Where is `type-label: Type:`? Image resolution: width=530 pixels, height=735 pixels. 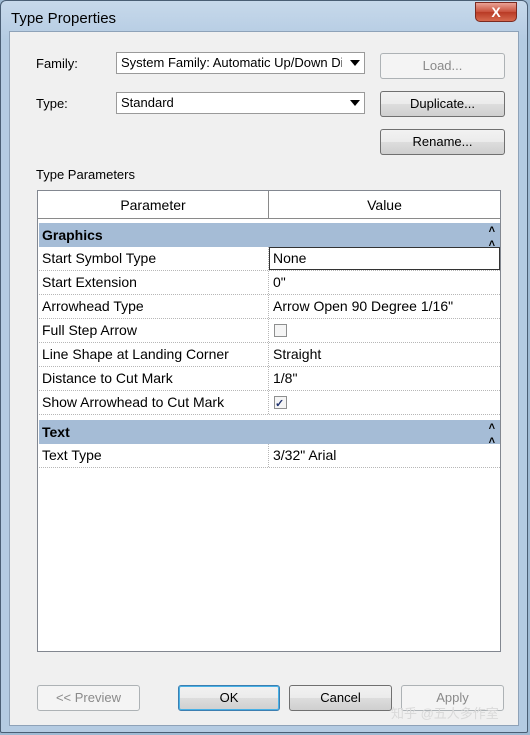
type-label: Type: is located at coordinates (52, 103).